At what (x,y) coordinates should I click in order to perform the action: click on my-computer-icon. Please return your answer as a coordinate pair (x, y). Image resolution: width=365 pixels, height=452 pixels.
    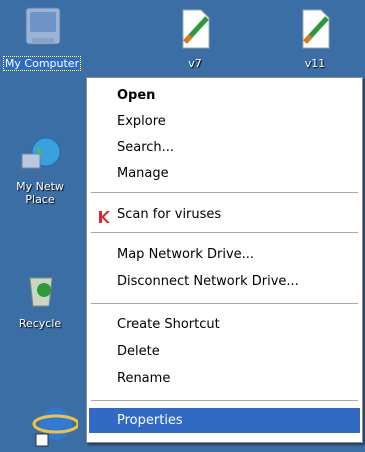
    Looking at the image, I should click on (42, 28).